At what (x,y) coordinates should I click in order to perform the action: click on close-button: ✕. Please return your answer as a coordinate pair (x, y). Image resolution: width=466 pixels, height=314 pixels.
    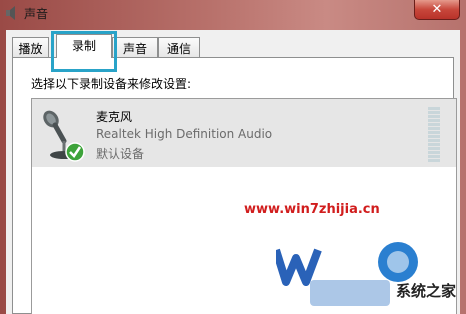
    Looking at the image, I should click on (437, 10).